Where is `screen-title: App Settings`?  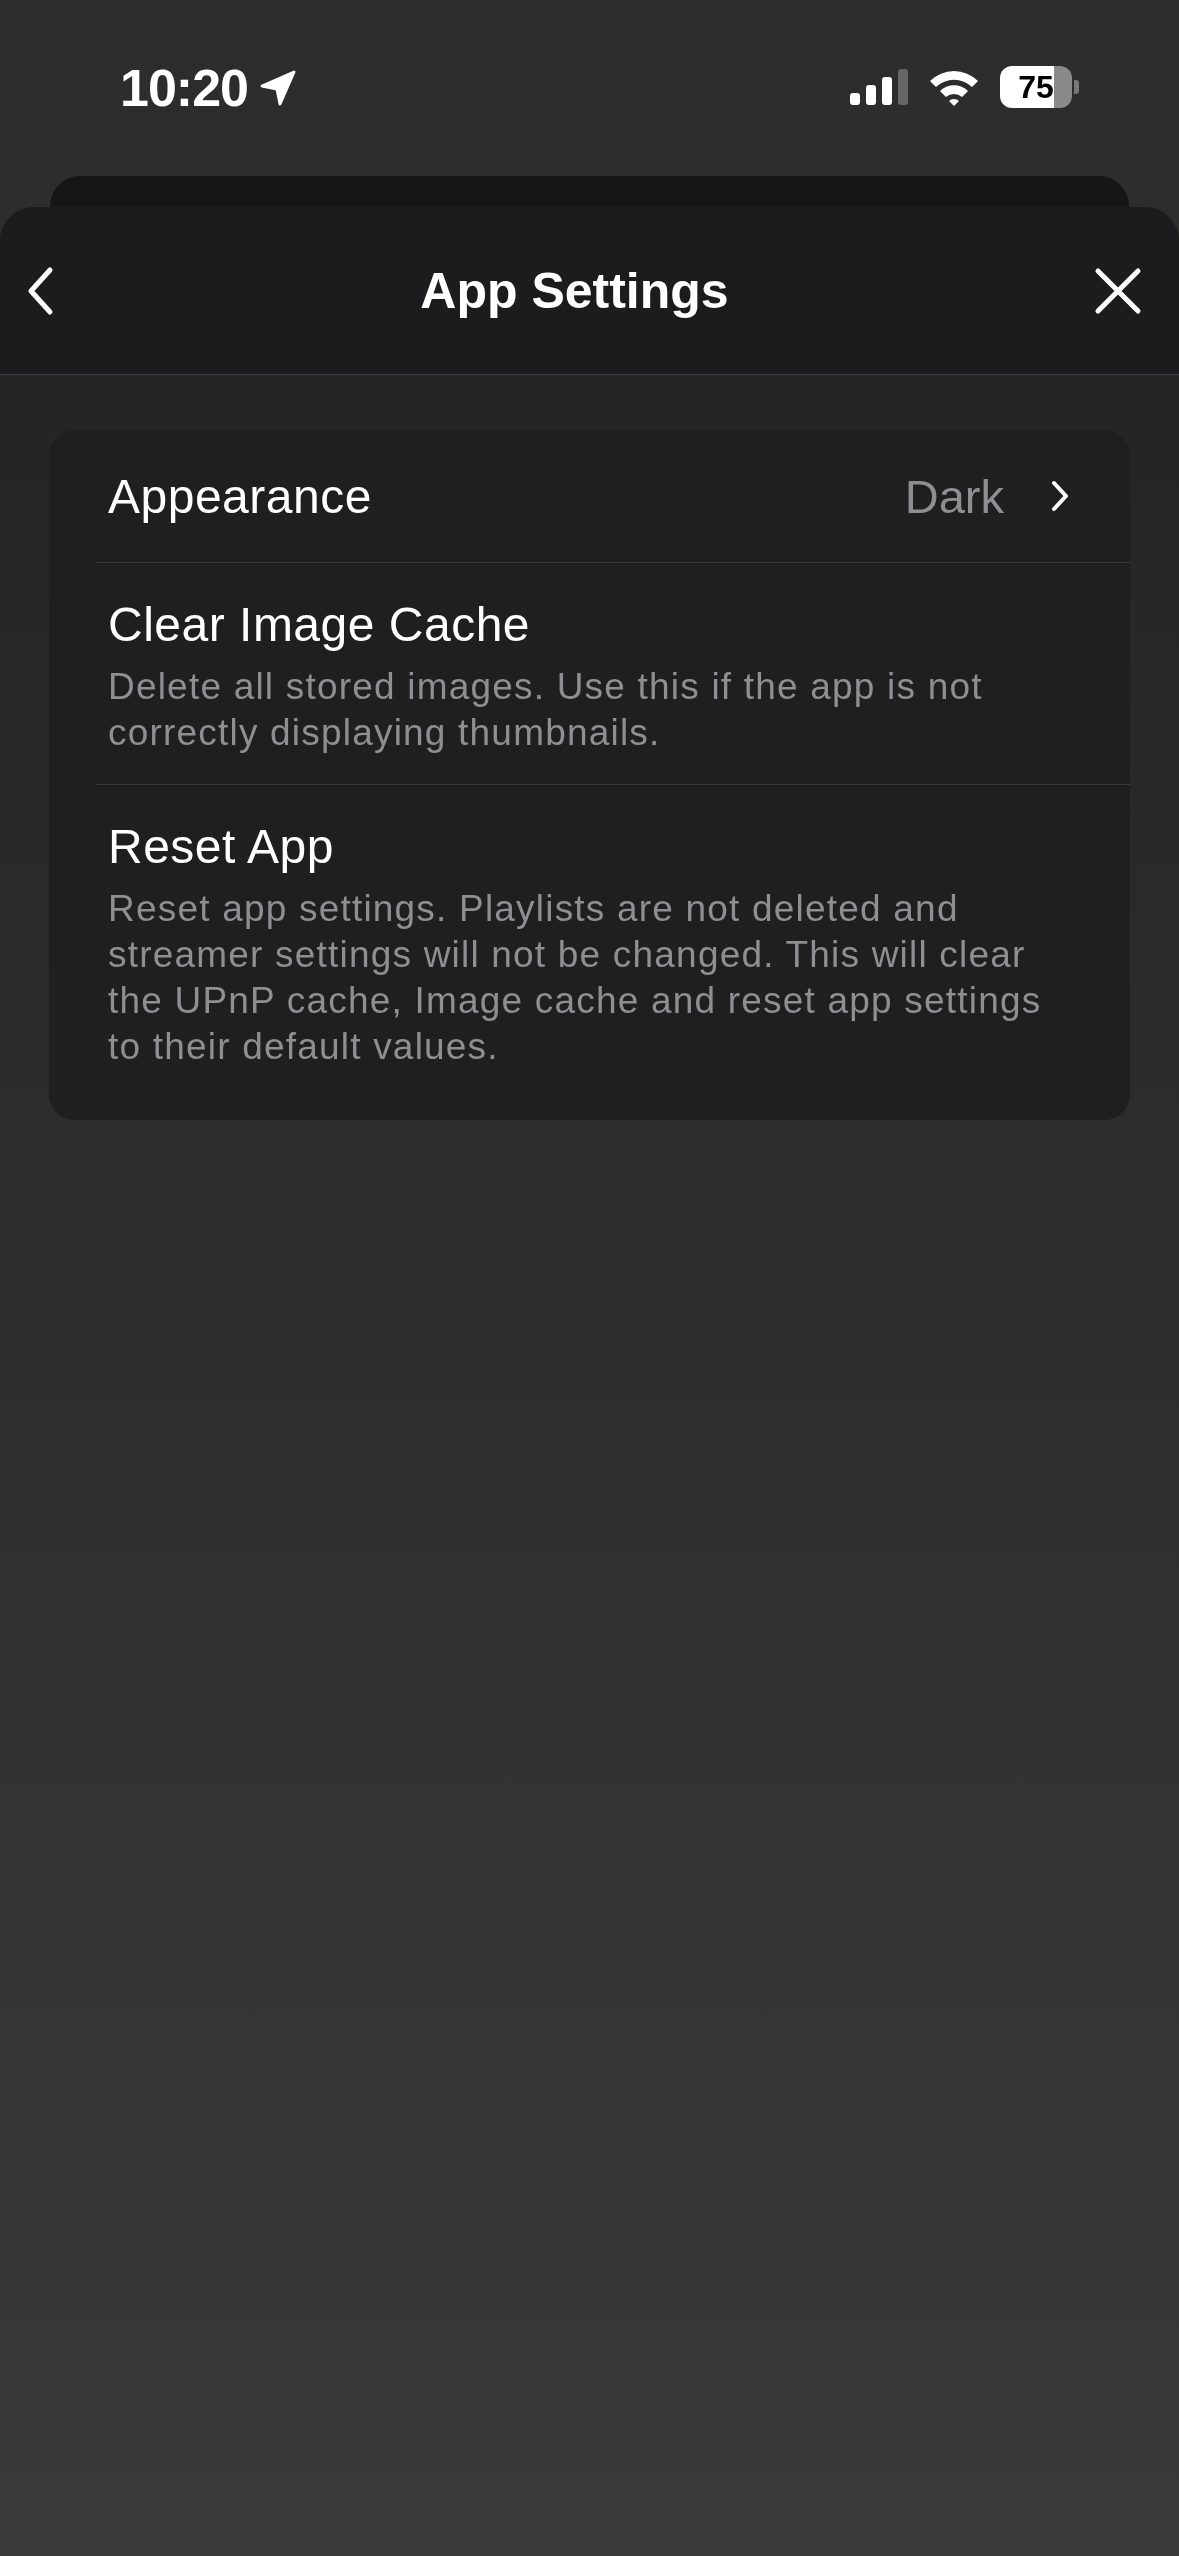 screen-title: App Settings is located at coordinates (574, 290).